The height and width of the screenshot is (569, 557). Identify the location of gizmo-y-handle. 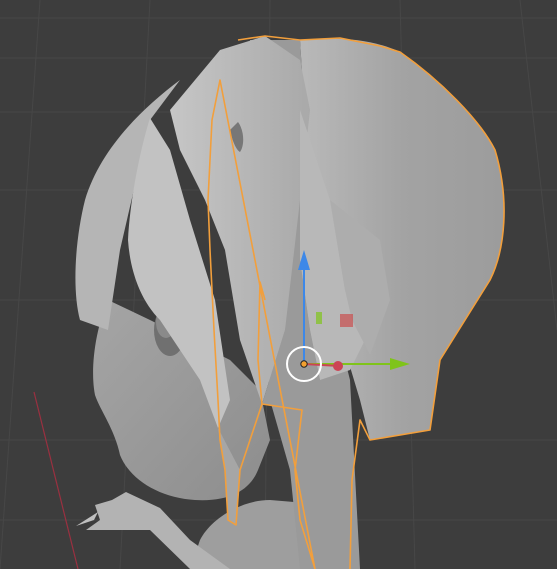
(338, 366).